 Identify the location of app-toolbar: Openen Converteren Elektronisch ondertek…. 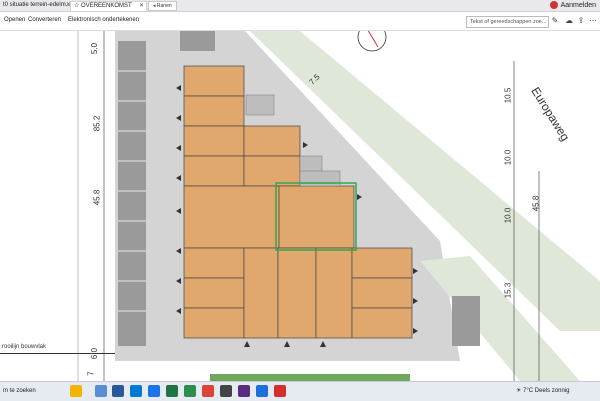
(300, 21).